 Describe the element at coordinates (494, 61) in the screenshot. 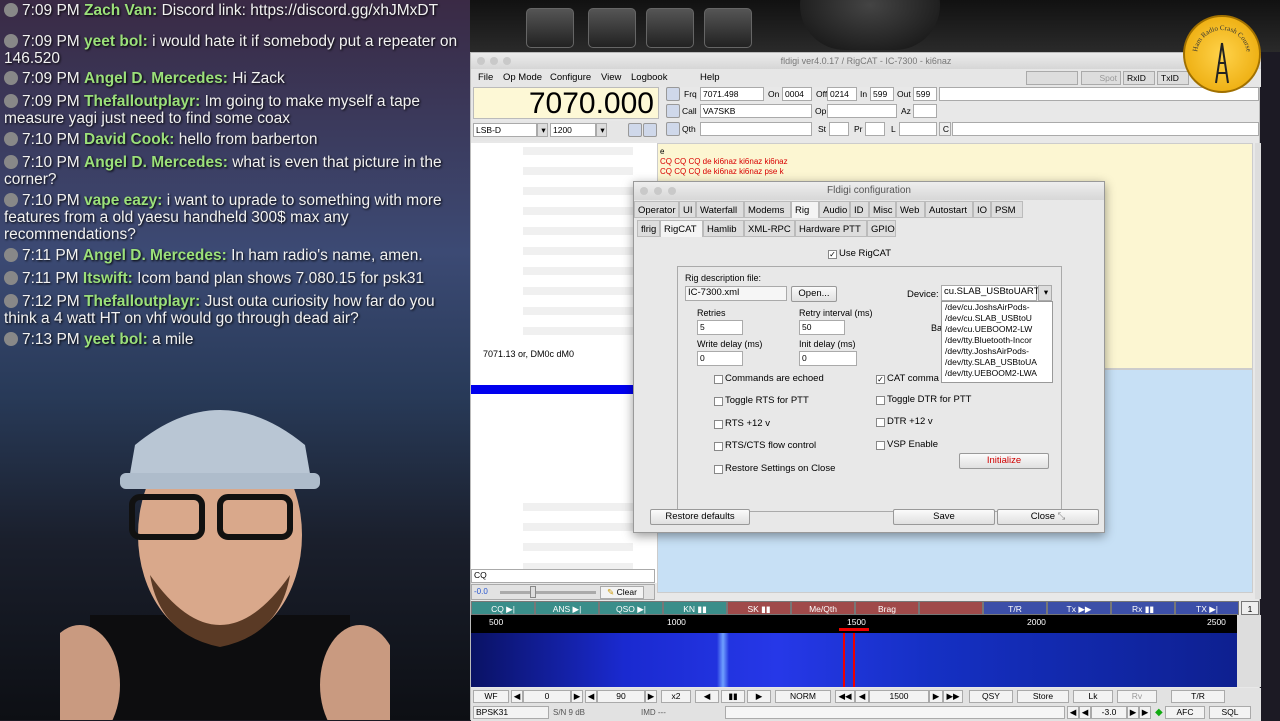

I see `minimize-window-button` at that location.